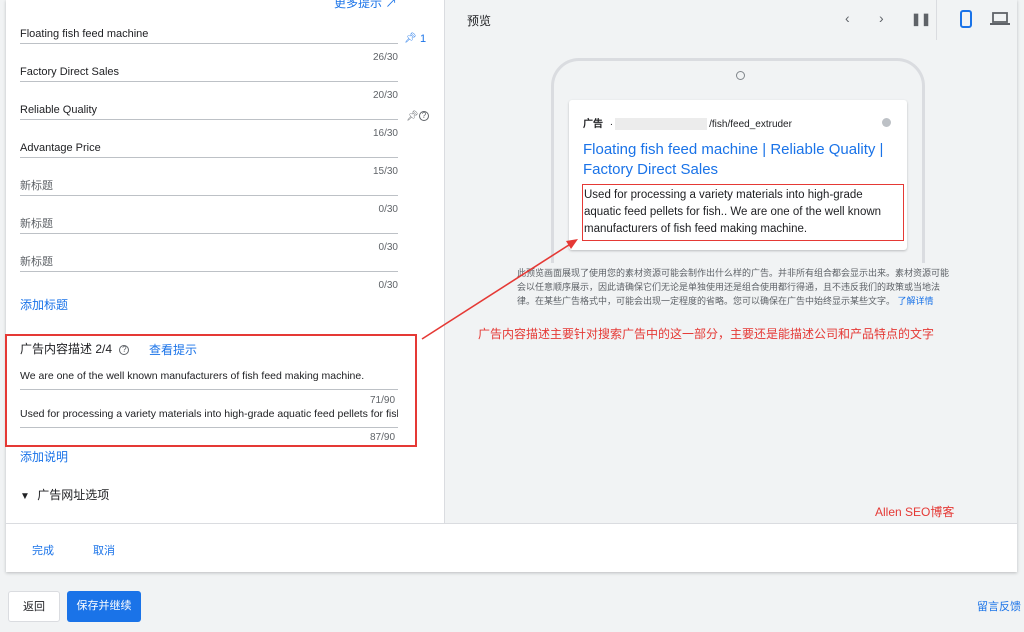 Image resolution: width=1024 pixels, height=632 pixels. What do you see at coordinates (104, 606) in the screenshot?
I see `save-continue-button: 保存并继续` at bounding box center [104, 606].